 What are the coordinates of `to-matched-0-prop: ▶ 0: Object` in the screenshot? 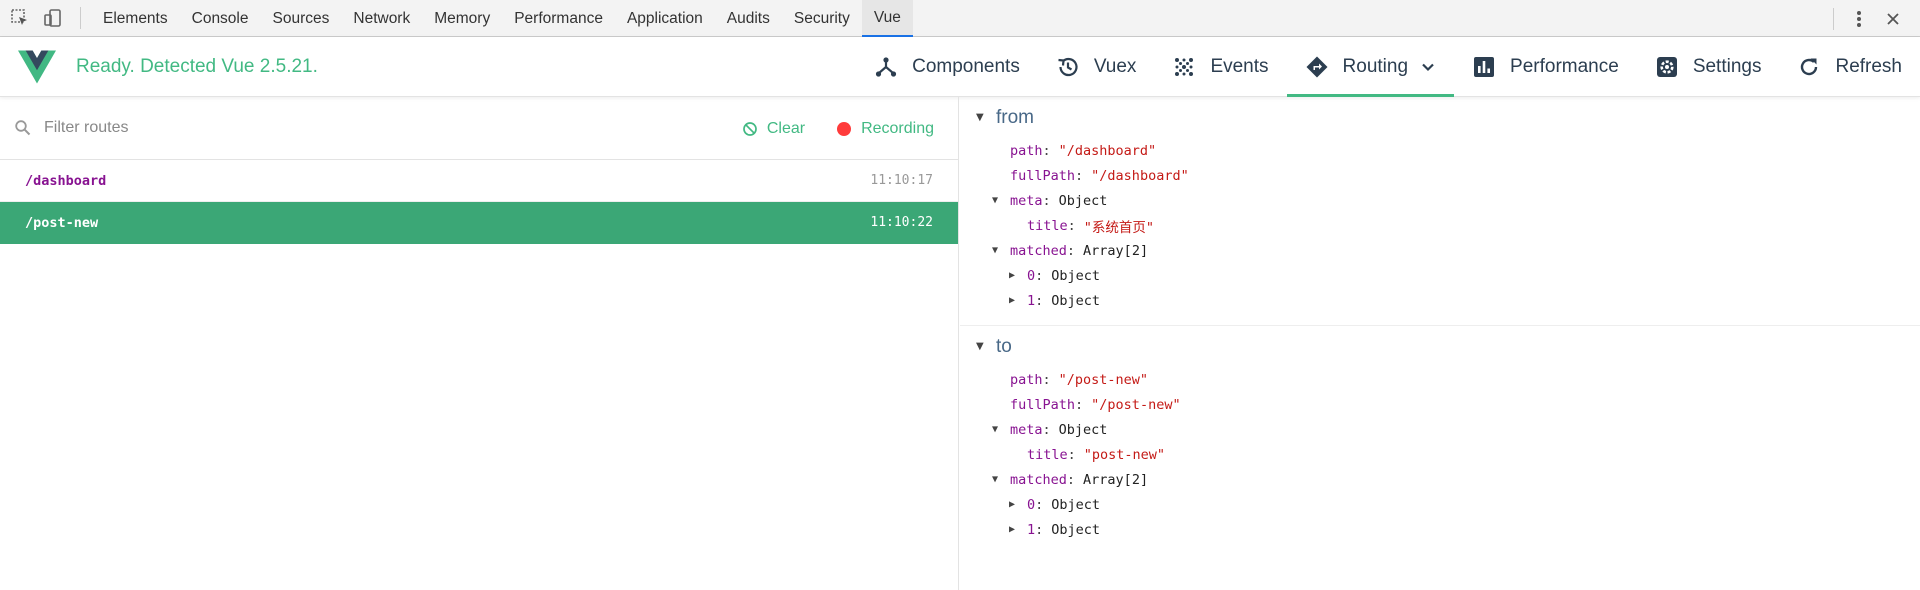 It's located at (1440, 504).